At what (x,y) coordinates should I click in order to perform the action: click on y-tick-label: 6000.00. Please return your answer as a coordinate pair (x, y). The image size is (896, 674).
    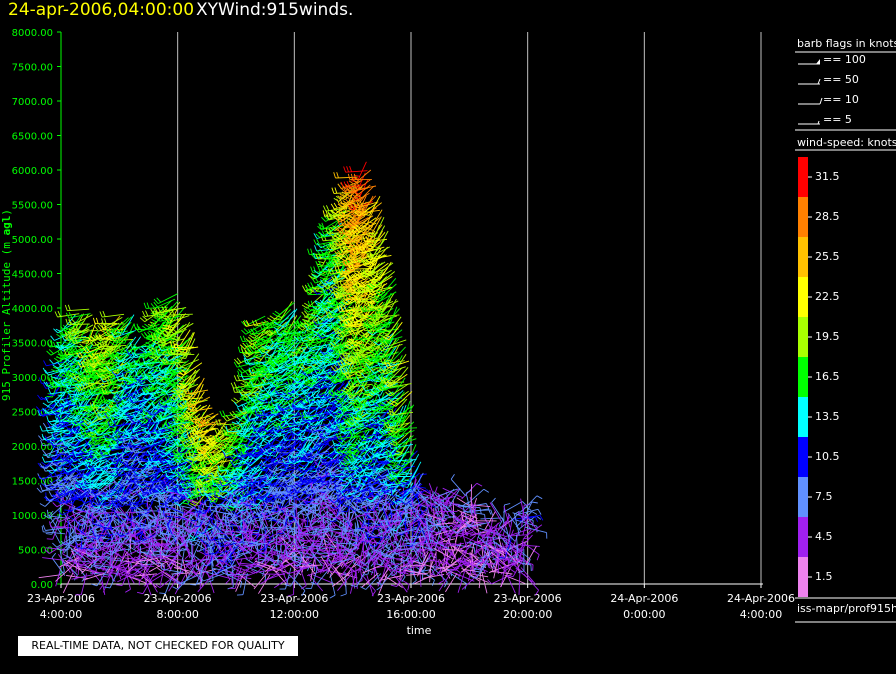
    Looking at the image, I should click on (32, 171).